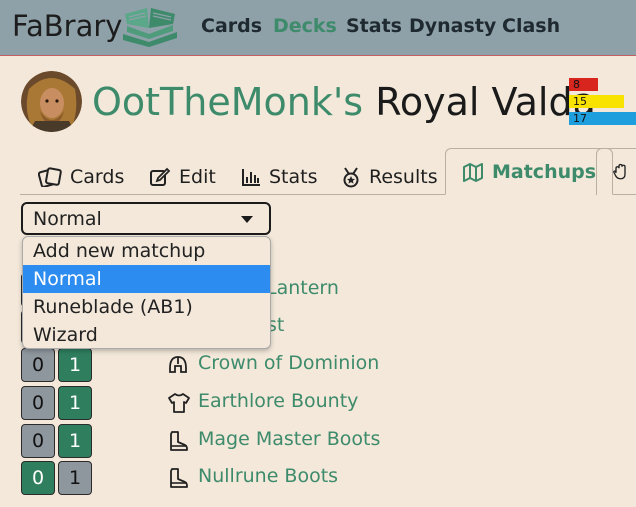 This screenshot has width=636, height=507. I want to click on nav-link-dynasty: Dynasty, so click(452, 26).